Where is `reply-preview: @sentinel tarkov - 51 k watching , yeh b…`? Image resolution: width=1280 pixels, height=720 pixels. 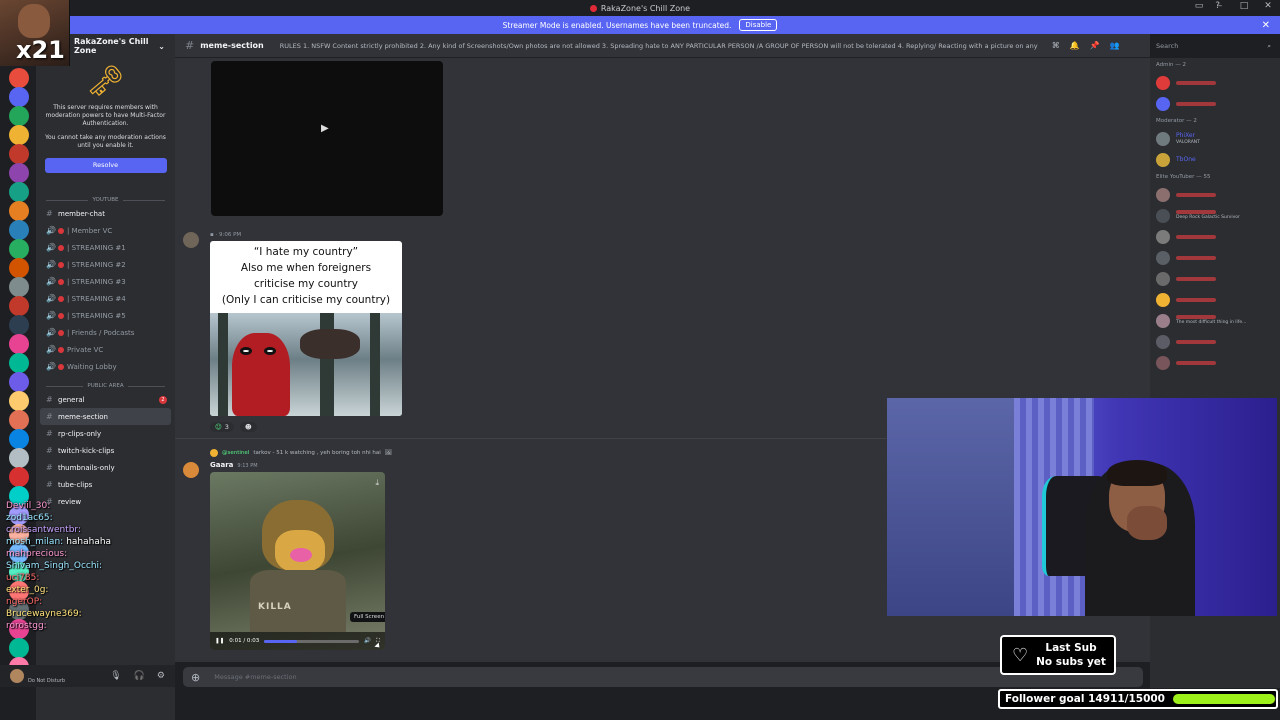 reply-preview: @sentinel tarkov - 51 k watching , yeh b… is located at coordinates (301, 453).